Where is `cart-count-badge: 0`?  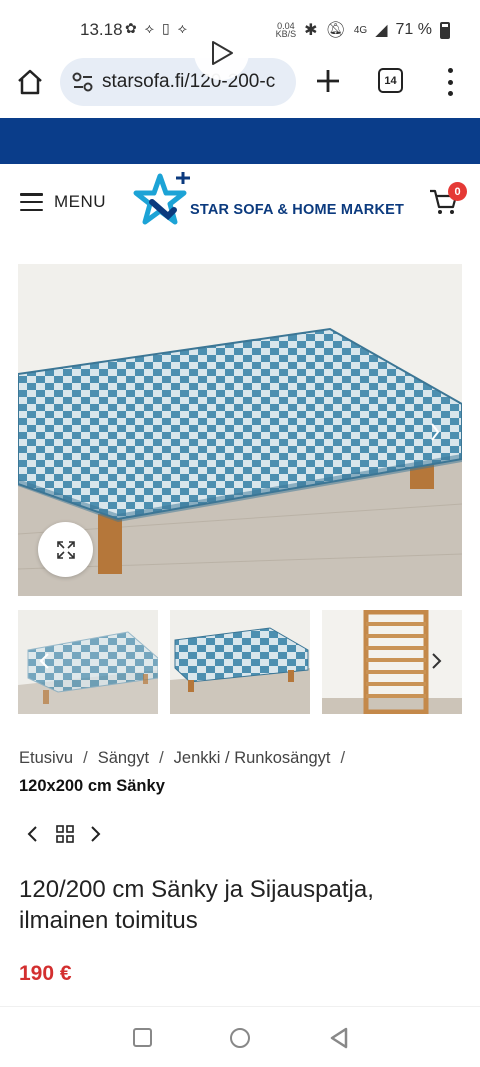
cart-count-badge: 0 is located at coordinates (457, 191).